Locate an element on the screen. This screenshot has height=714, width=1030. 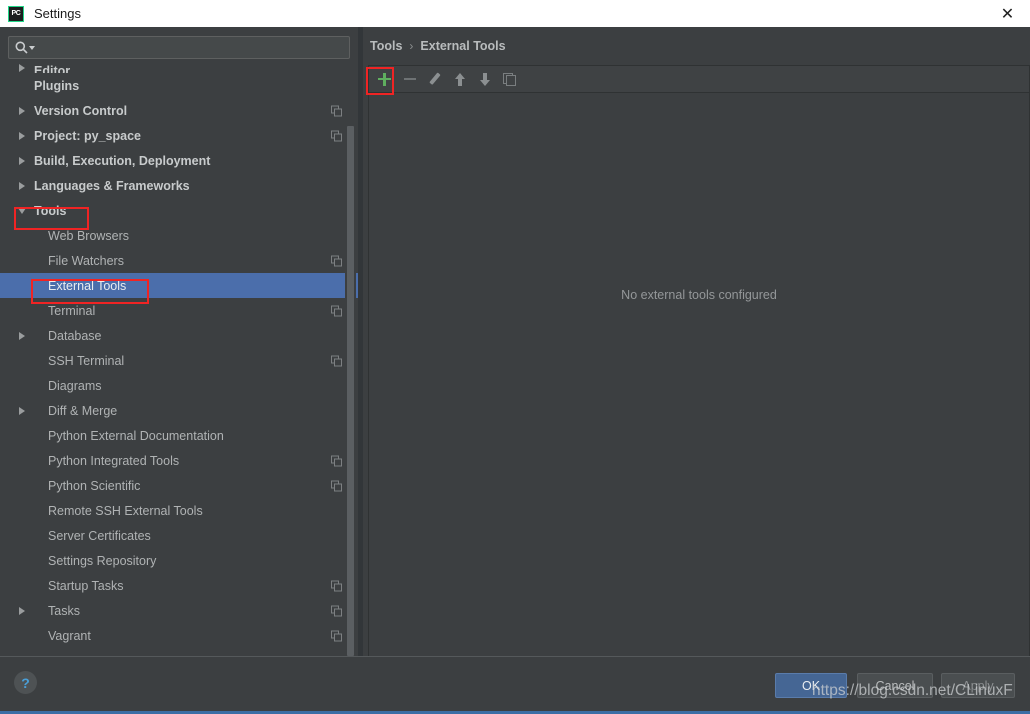
sidebar-item-label: Terminal is located at coordinates (72, 310).